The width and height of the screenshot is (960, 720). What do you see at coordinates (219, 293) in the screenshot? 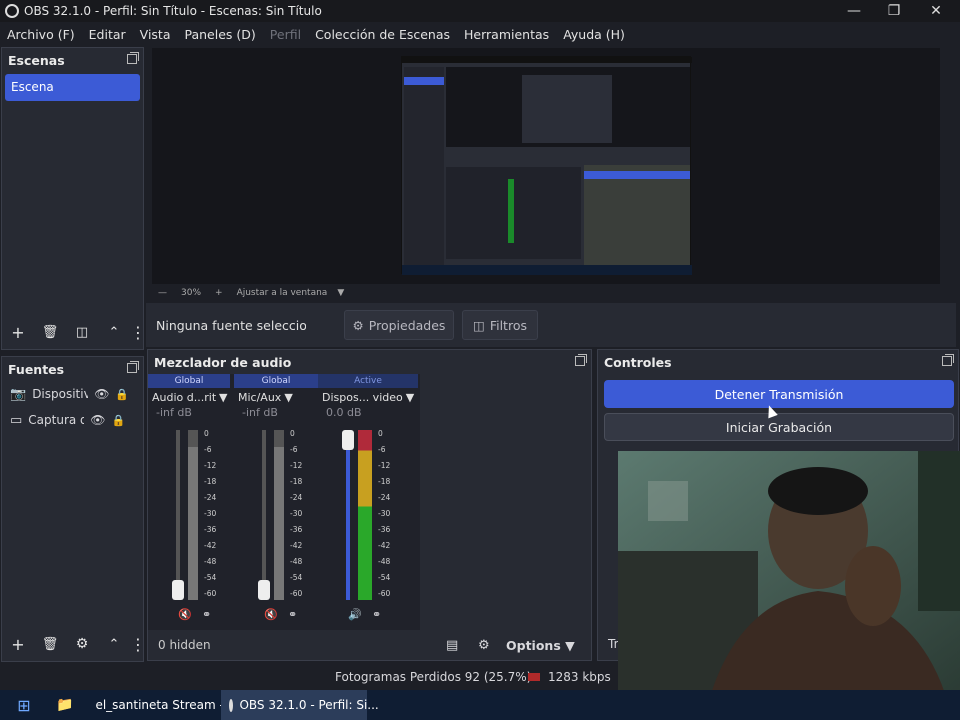
I see `zoom-in-button: +` at bounding box center [219, 293].